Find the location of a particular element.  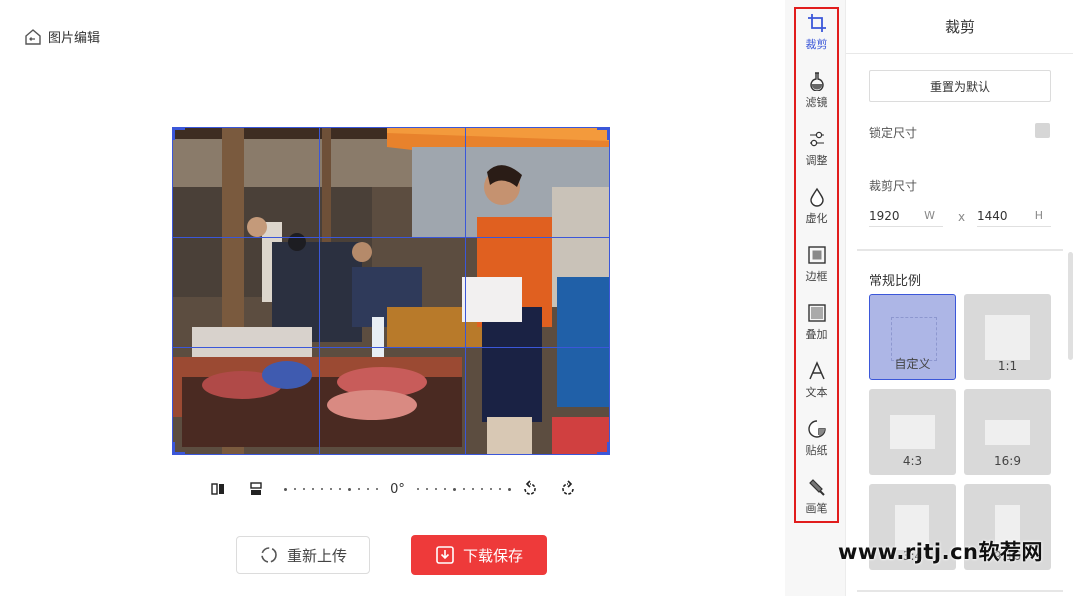

tool-label: 画笔 is located at coordinates (816, 508).